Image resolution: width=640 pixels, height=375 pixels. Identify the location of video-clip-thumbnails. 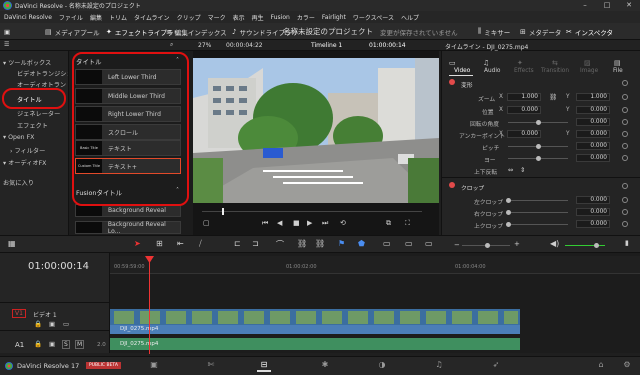
(315, 317).